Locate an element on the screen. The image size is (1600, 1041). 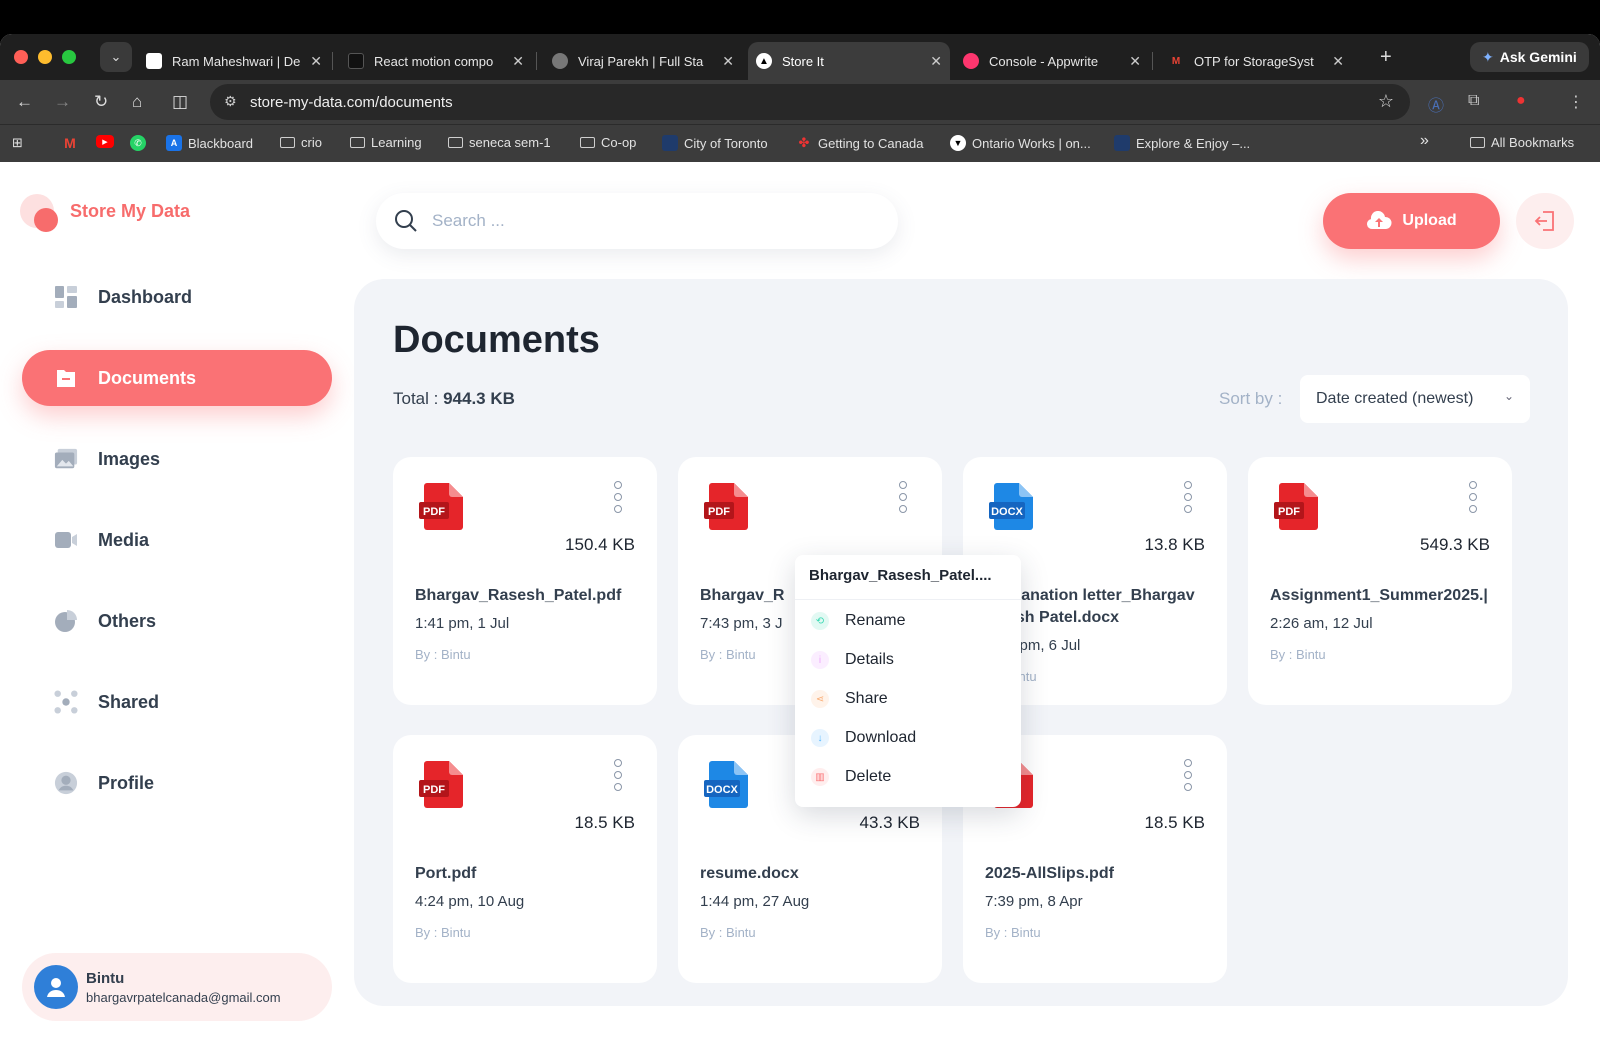
address-bar: ⚙ store-my-data.com/documents ☆ is located at coordinates (810, 102).